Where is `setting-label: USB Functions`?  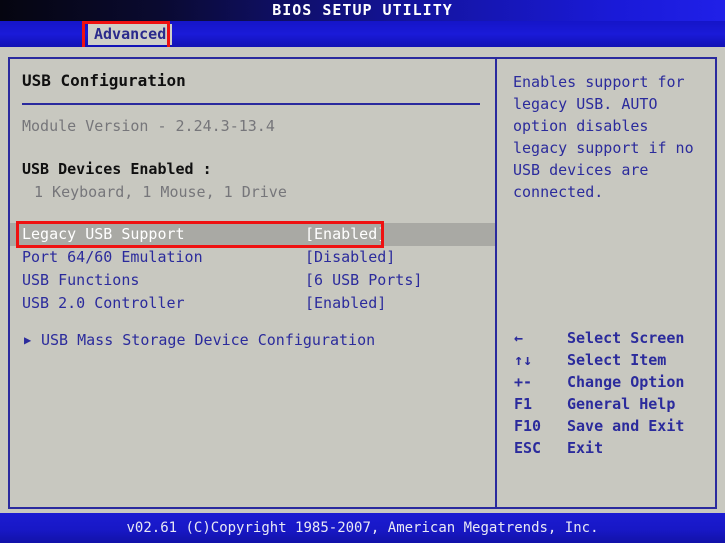
setting-label: USB Functions is located at coordinates (81, 280).